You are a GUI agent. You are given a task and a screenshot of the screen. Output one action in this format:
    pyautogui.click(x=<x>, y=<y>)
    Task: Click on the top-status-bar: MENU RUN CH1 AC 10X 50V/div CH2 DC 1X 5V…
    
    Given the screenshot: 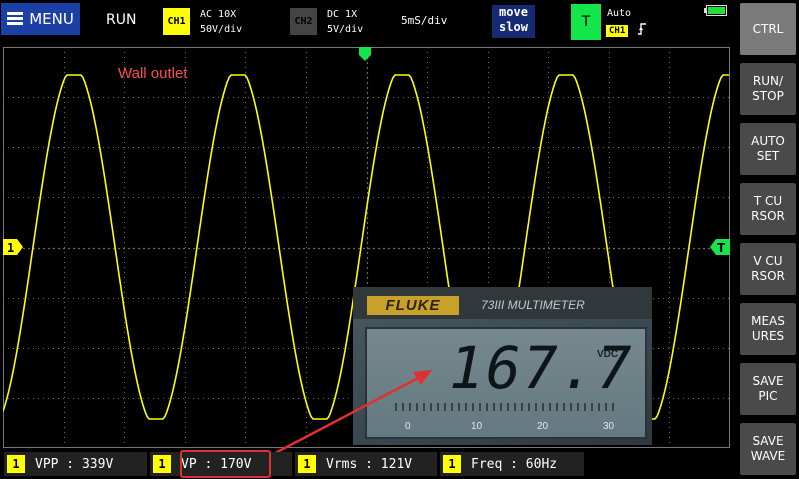 What is the action you would take?
    pyautogui.click(x=367, y=22)
    